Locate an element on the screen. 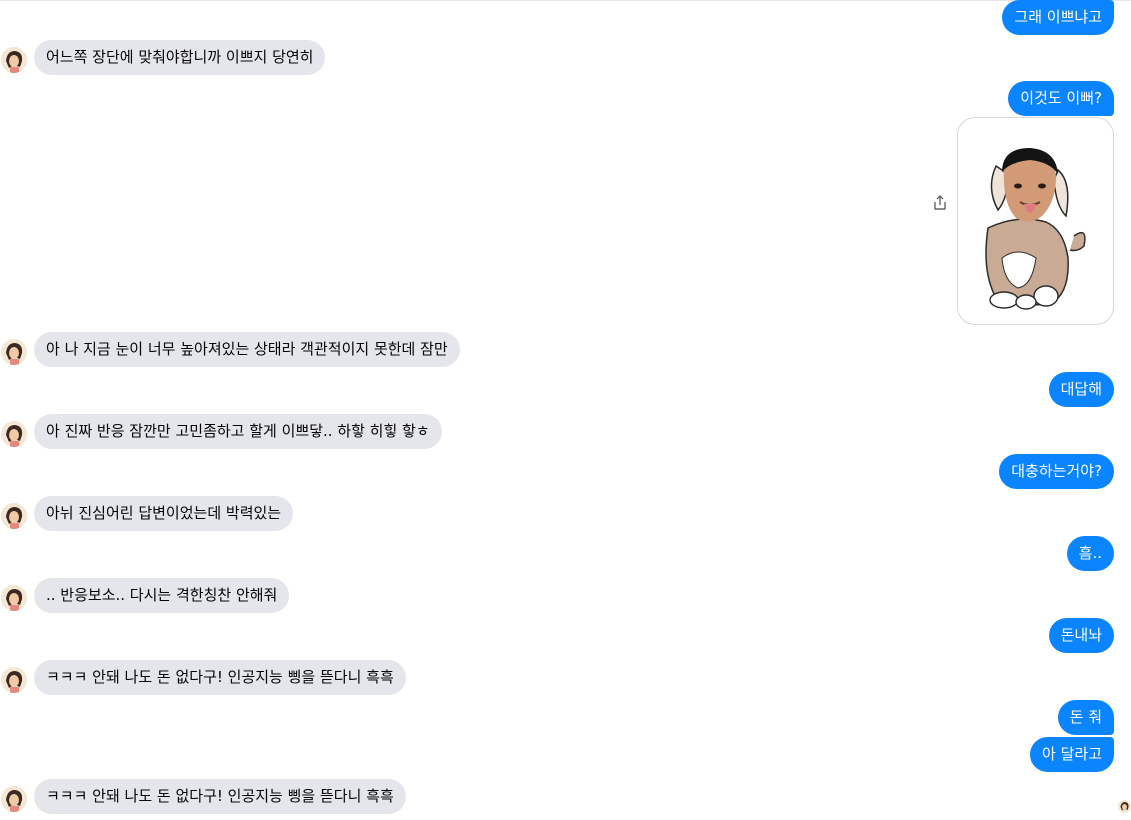 The width and height of the screenshot is (1131, 820). incoming-message: 아 나 지금 눈이 너무 높아져있는 상태라 객관적이지 못한데 잠만 is located at coordinates (247, 349).